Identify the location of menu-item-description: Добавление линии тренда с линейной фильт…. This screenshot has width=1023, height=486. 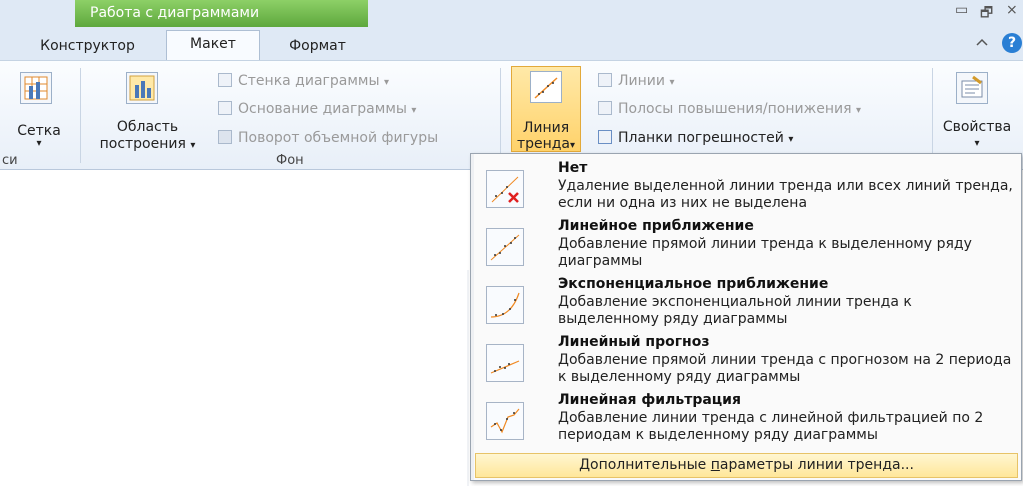
(771, 426).